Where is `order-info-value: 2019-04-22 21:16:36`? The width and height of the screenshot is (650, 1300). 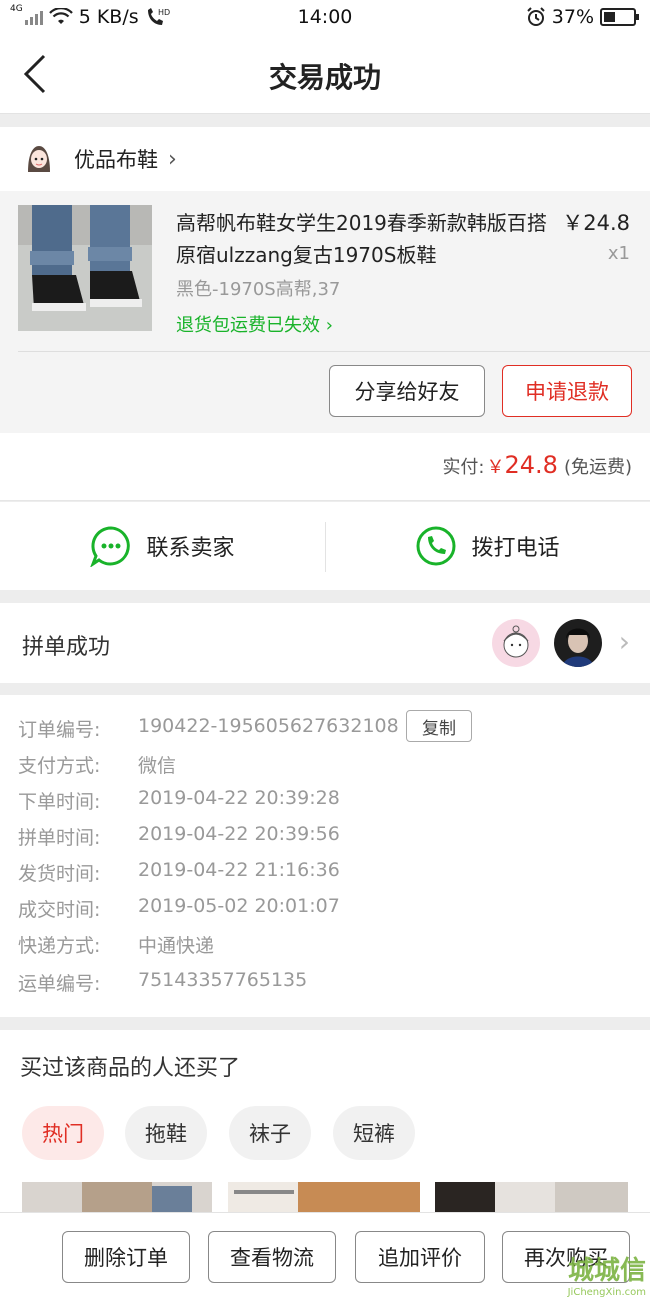
order-info-value: 2019-04-22 21:16:36 is located at coordinates (239, 870).